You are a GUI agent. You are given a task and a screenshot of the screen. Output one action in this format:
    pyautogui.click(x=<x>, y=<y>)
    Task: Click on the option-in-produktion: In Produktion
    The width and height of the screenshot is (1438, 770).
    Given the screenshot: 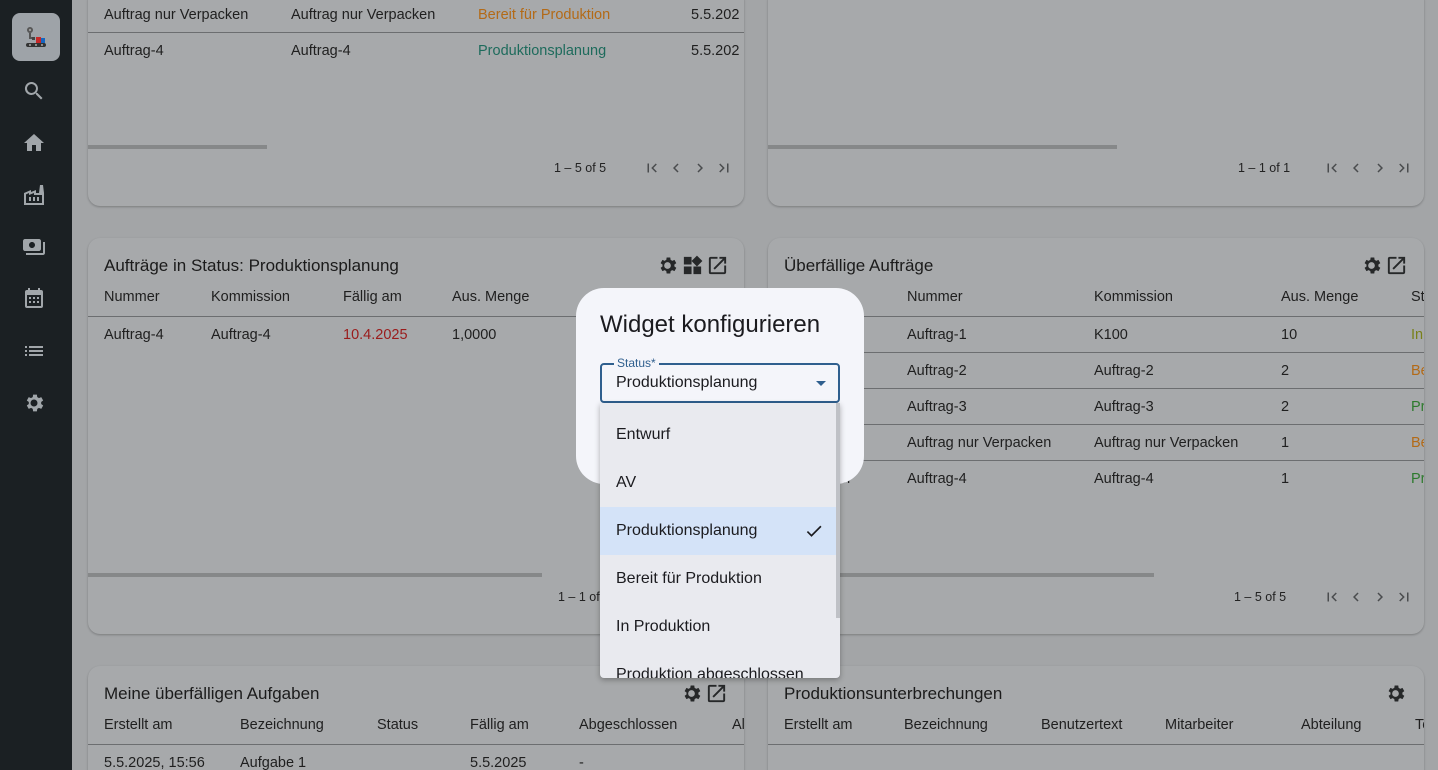 What is the action you would take?
    pyautogui.click(x=718, y=627)
    